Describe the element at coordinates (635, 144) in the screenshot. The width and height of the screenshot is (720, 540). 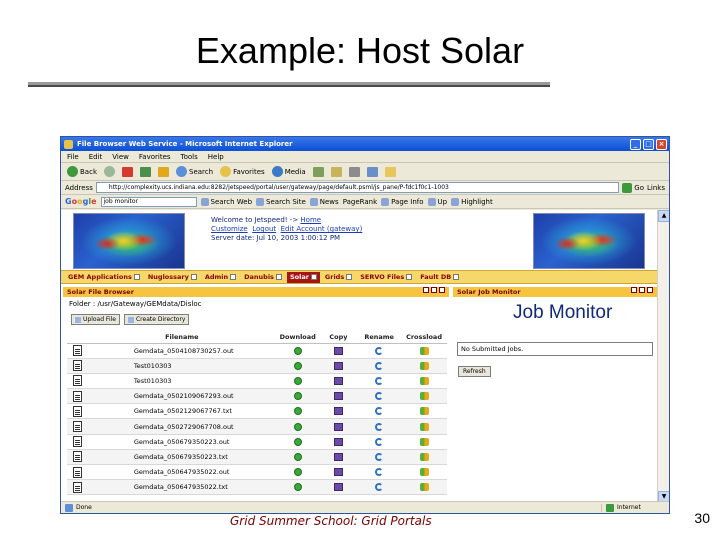
I see `minimize-icon: _` at that location.